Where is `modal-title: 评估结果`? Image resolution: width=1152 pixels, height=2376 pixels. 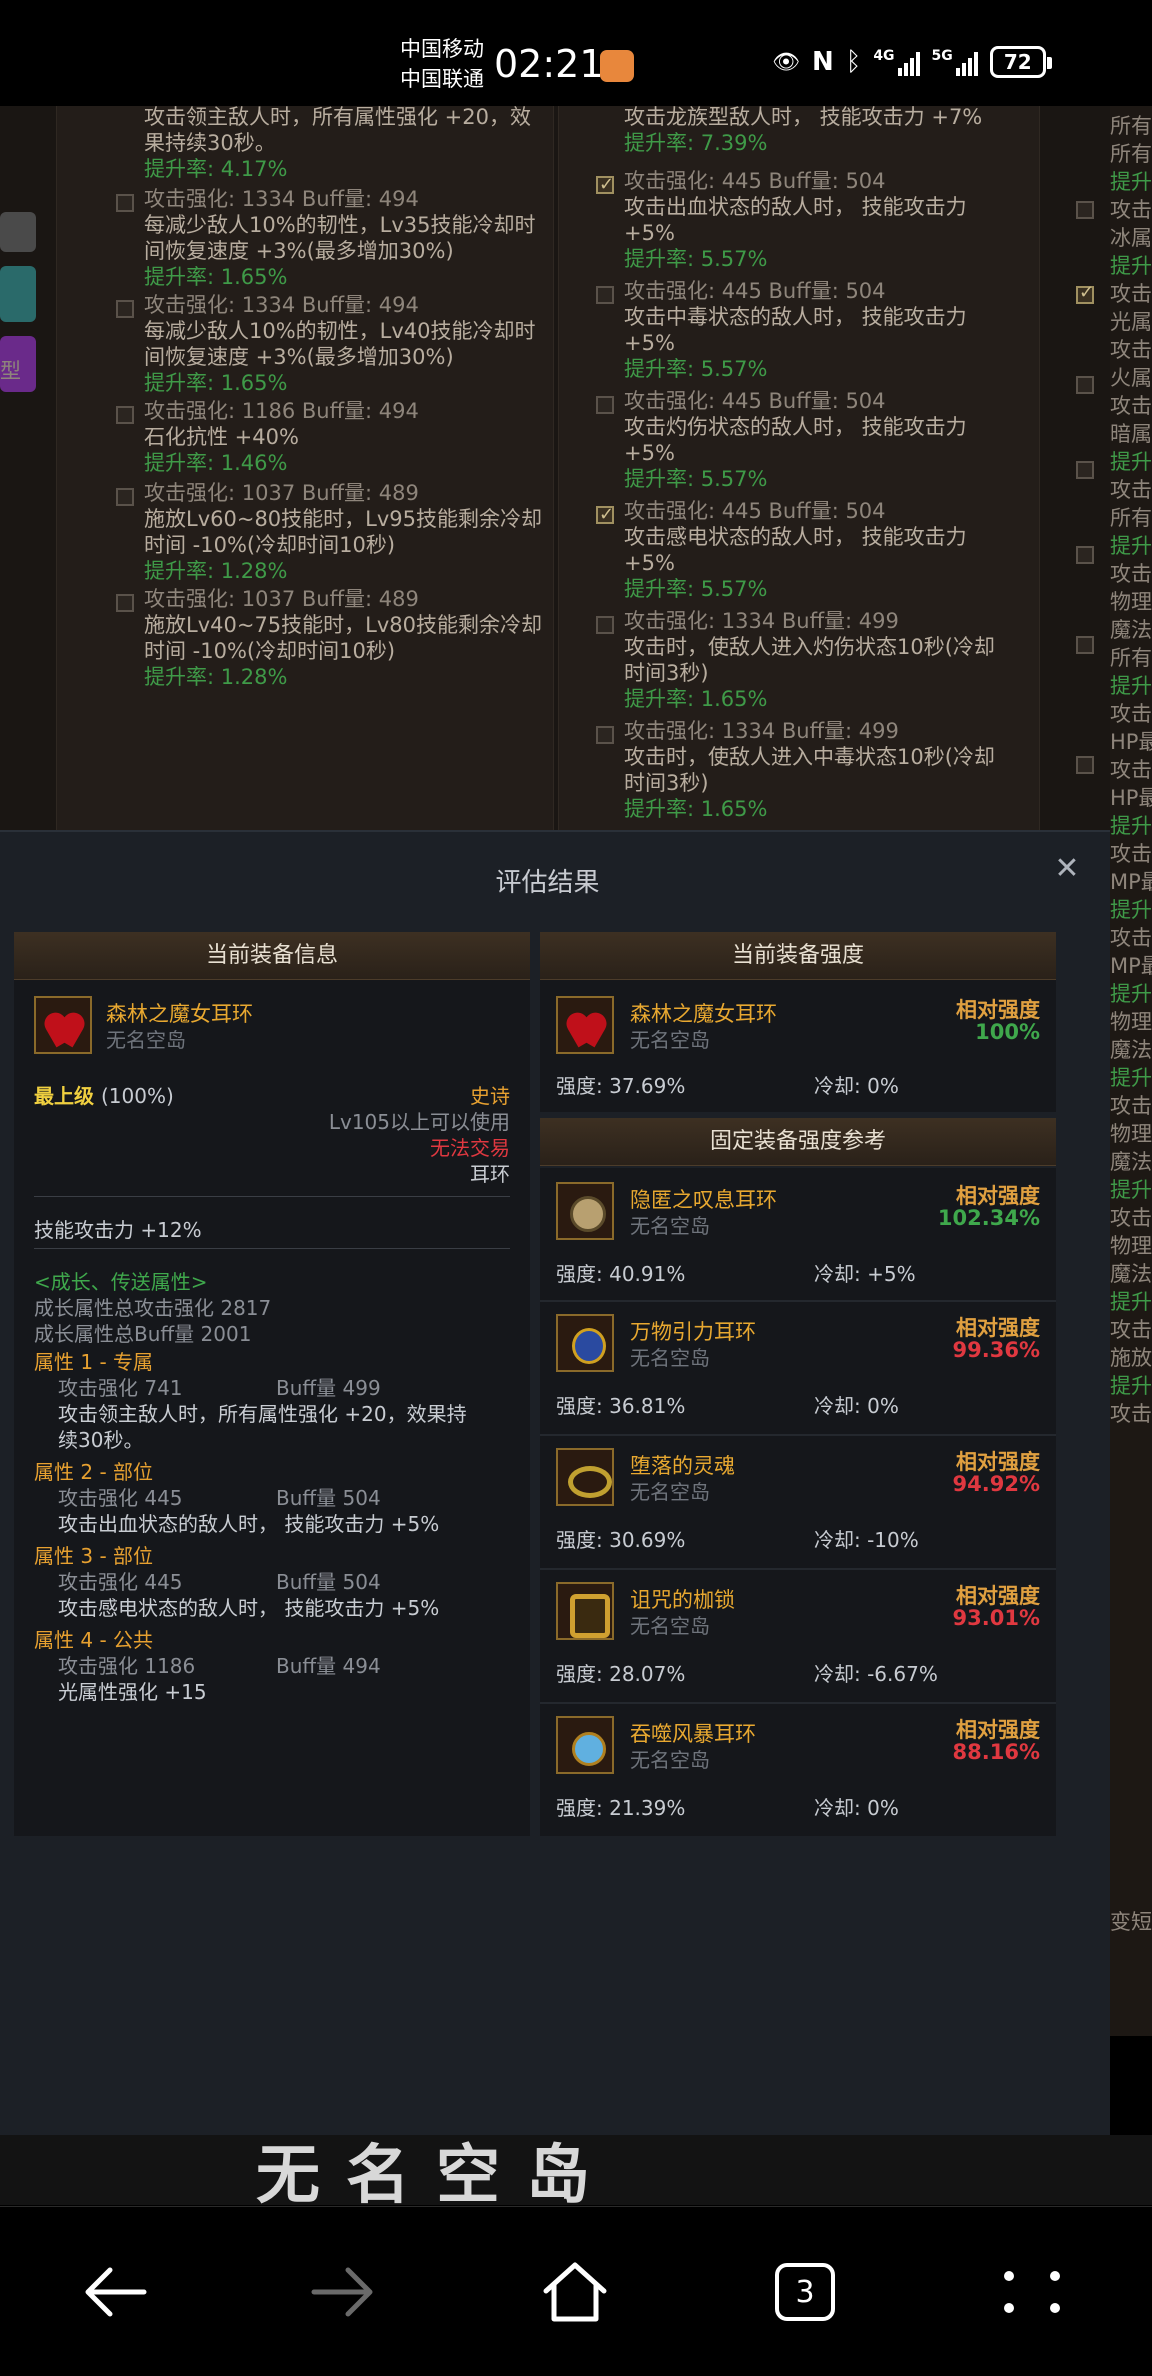
modal-title: 评估结果 is located at coordinates (547, 883).